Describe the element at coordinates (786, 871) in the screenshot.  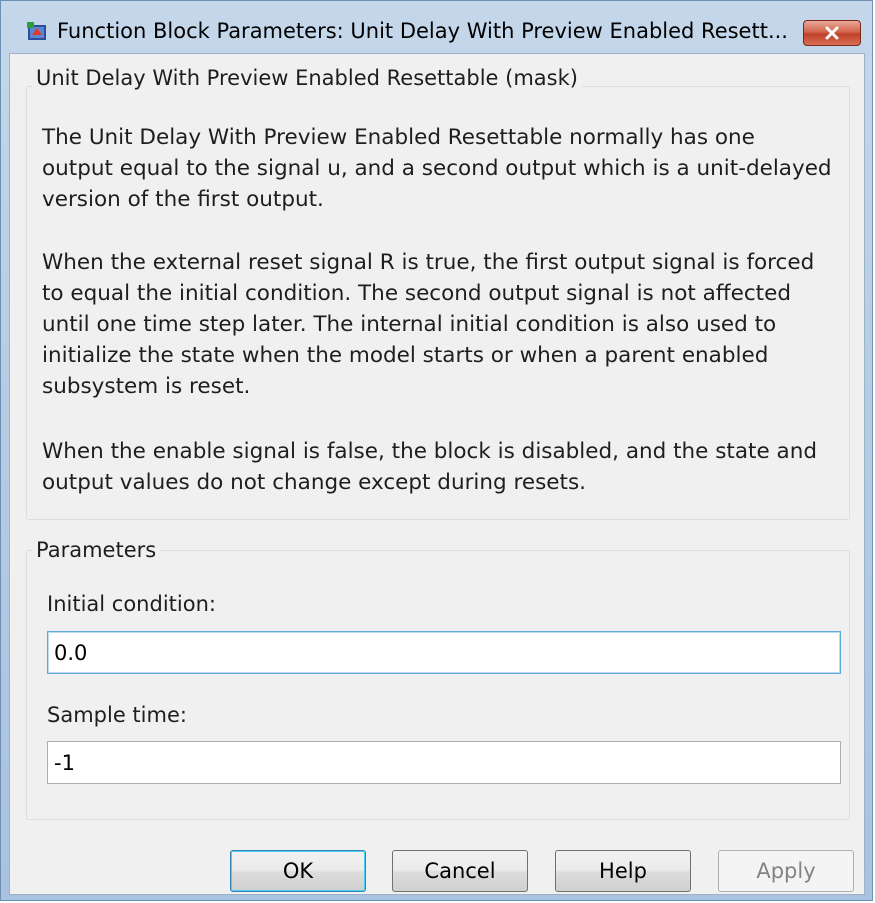
I see `apply-button: Apply` at that location.